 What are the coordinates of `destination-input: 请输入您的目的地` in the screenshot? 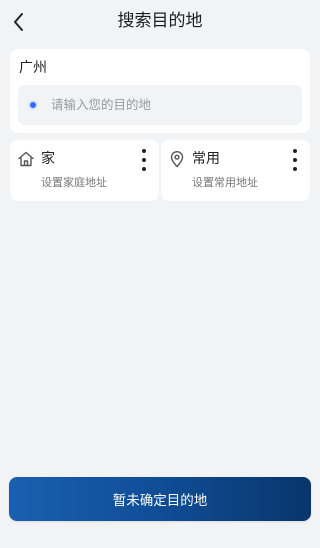 It's located at (160, 105).